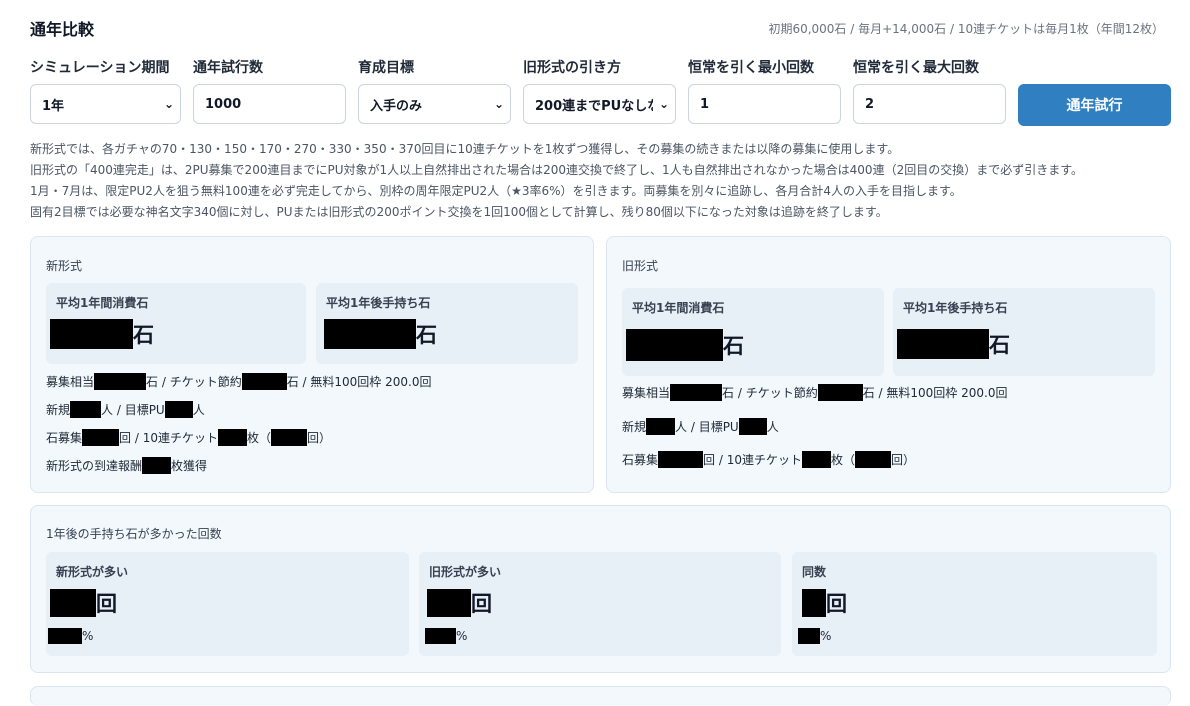 The width and height of the screenshot is (1190, 706). I want to click on new-avg-remaining-stat: 平均1年後手持ち石 石, so click(447, 323).